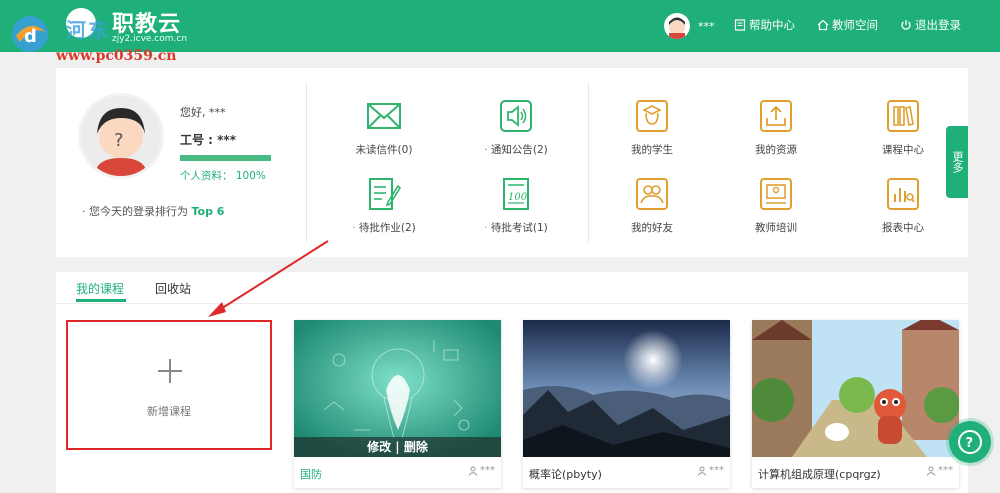 This screenshot has width=1000, height=493. Describe the element at coordinates (384, 150) in the screenshot. I see `unread-mail-label: 未读信件(0)` at that location.